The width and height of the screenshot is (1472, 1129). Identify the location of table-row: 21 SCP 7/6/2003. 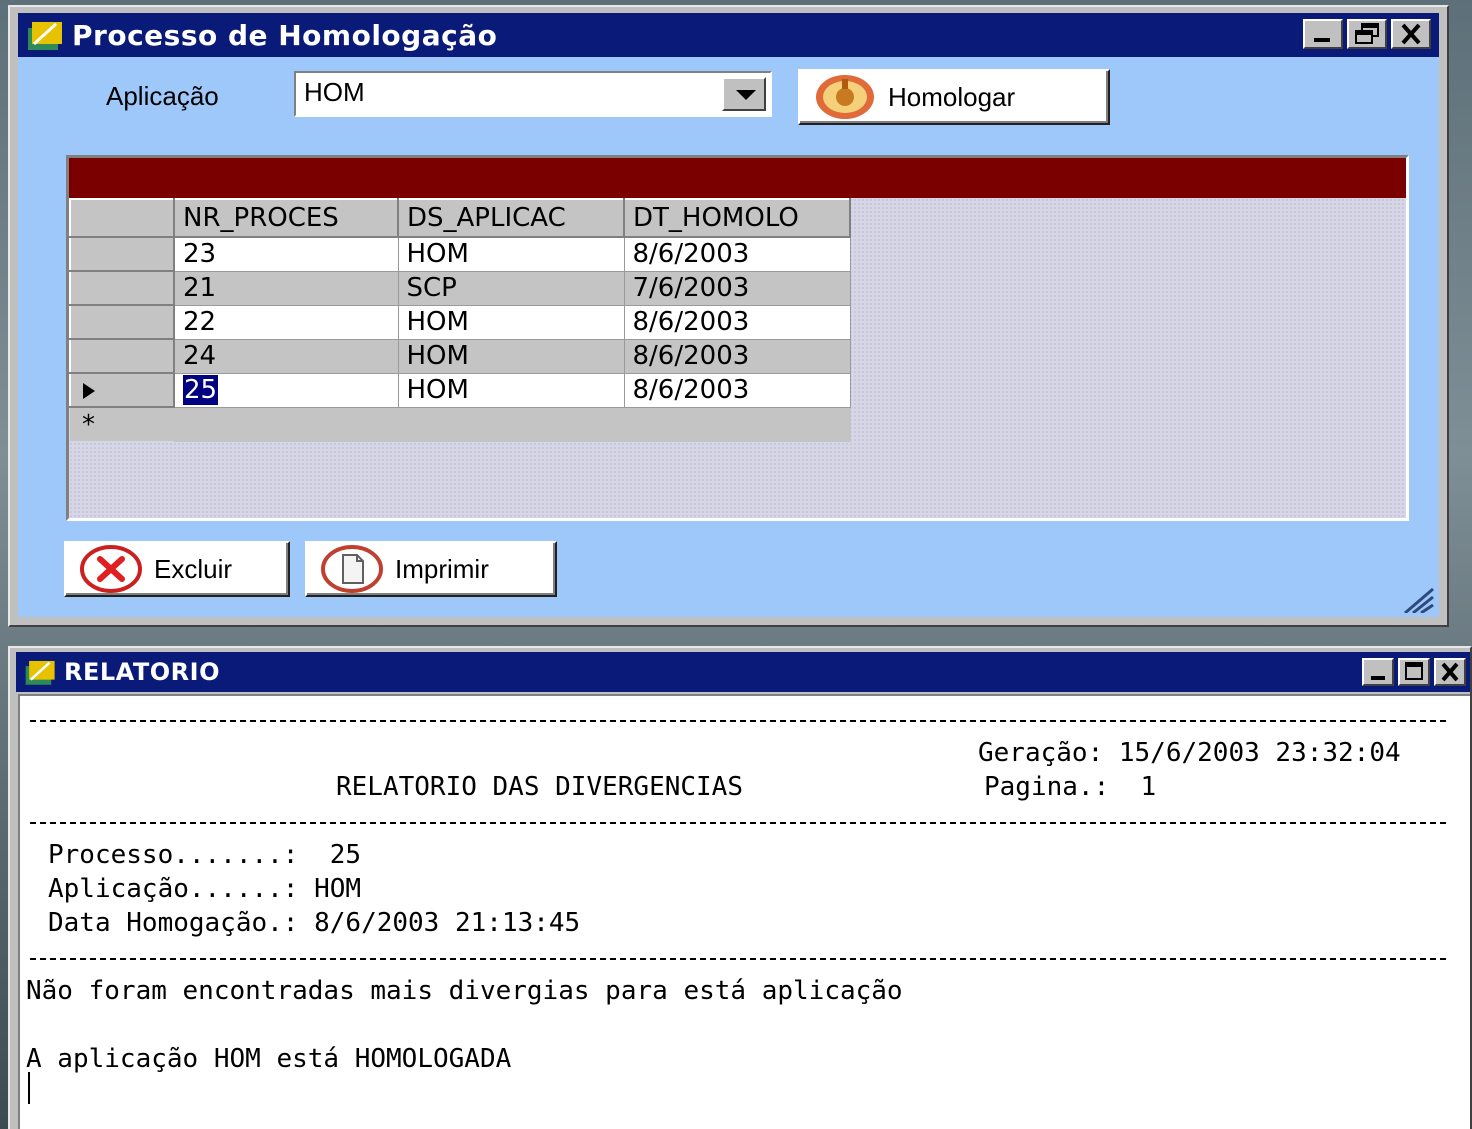
(460, 288).